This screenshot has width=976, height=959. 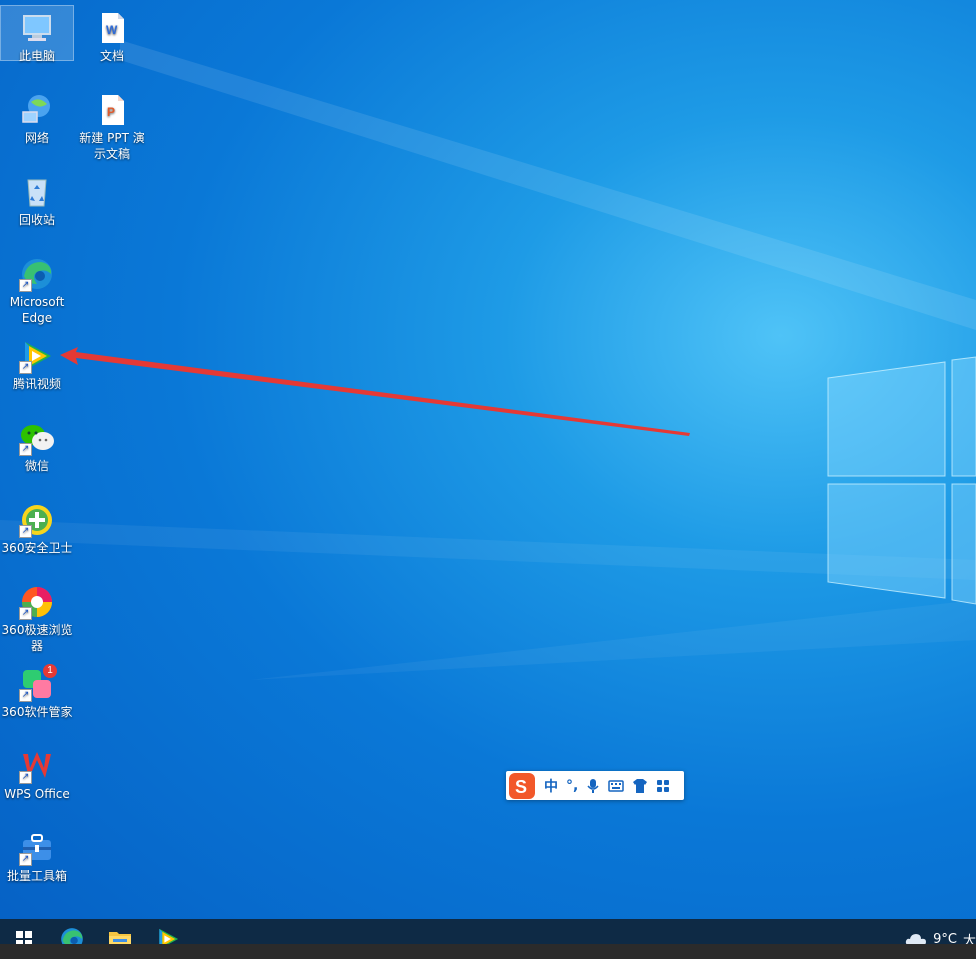 I want to click on desktop-icon-new-ppt: P 新建 PPT 演示文稿, so click(x=112, y=125).